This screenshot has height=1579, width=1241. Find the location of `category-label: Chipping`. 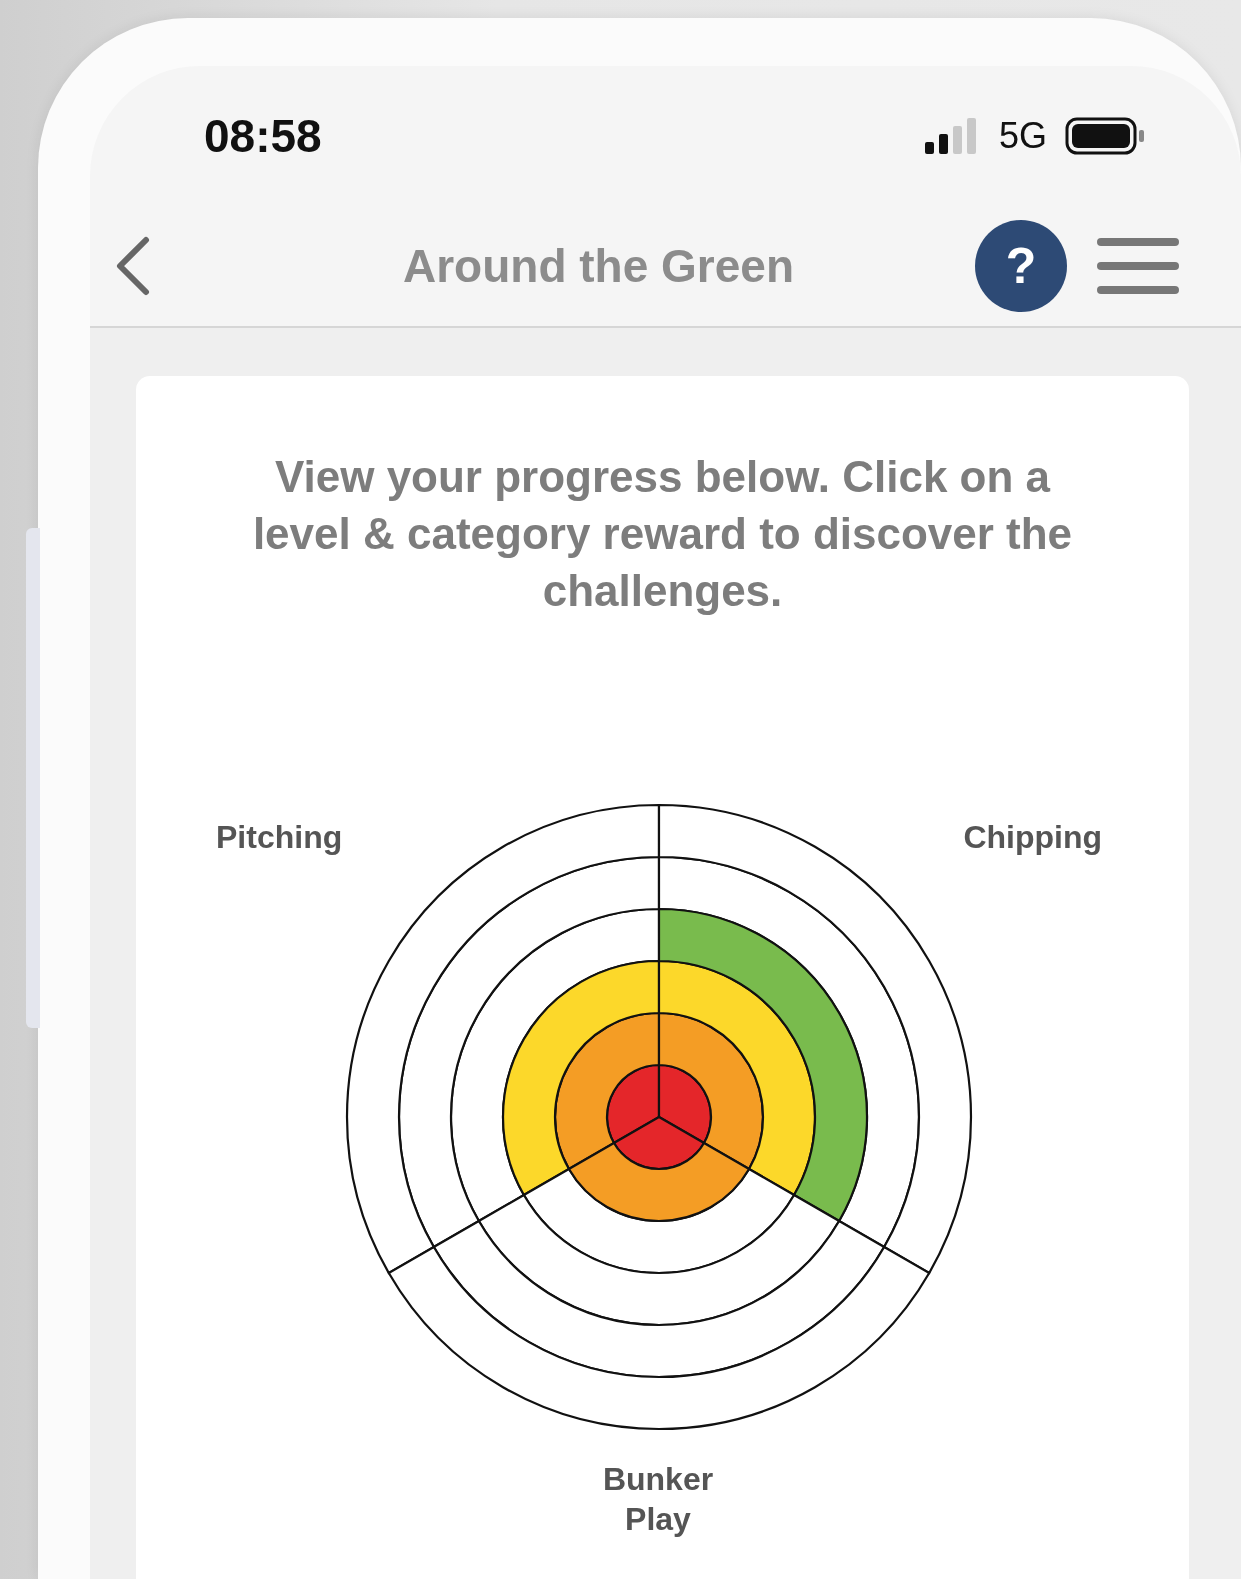

category-label: Chipping is located at coordinates (1032, 837).